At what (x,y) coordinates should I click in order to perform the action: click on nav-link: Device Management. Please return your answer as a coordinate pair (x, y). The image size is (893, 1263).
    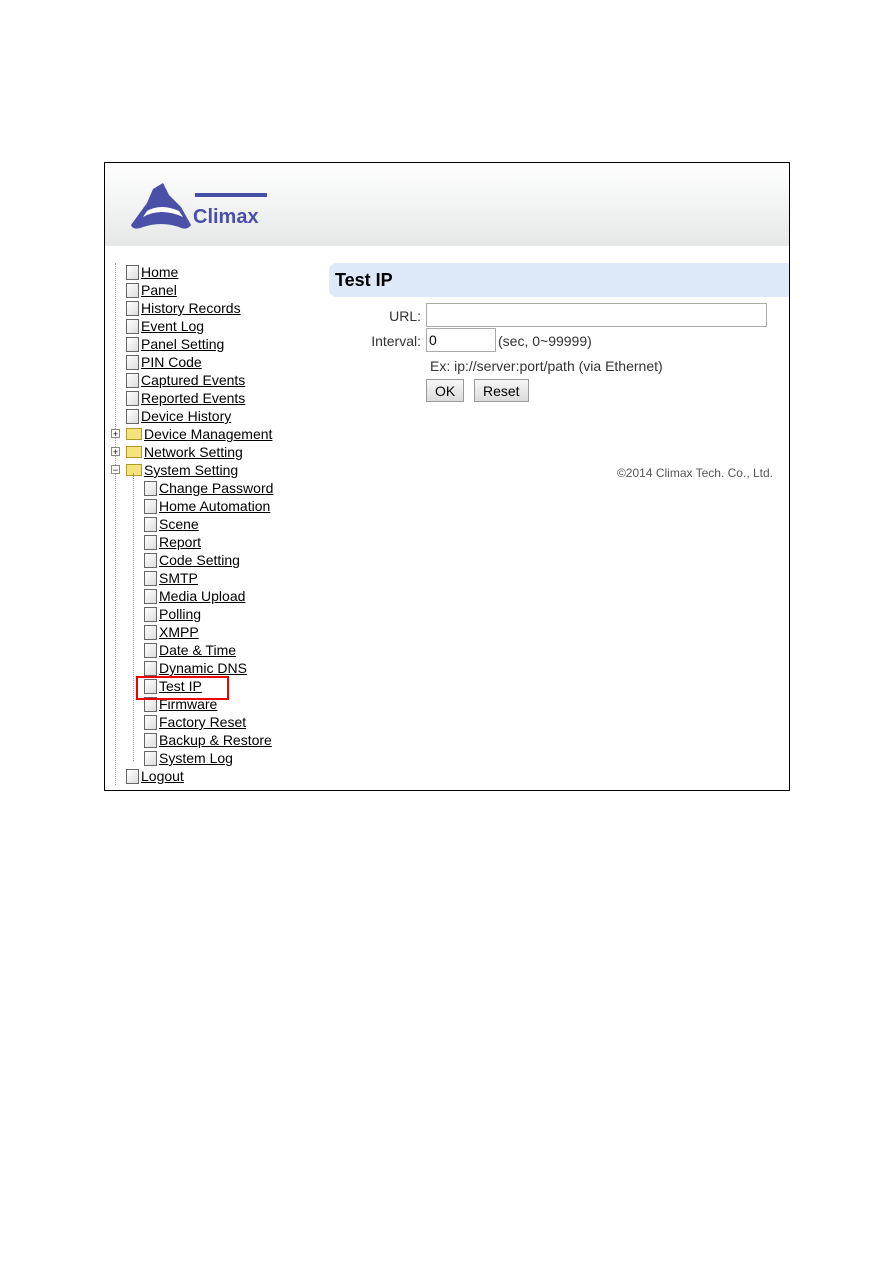
    Looking at the image, I should click on (208, 434).